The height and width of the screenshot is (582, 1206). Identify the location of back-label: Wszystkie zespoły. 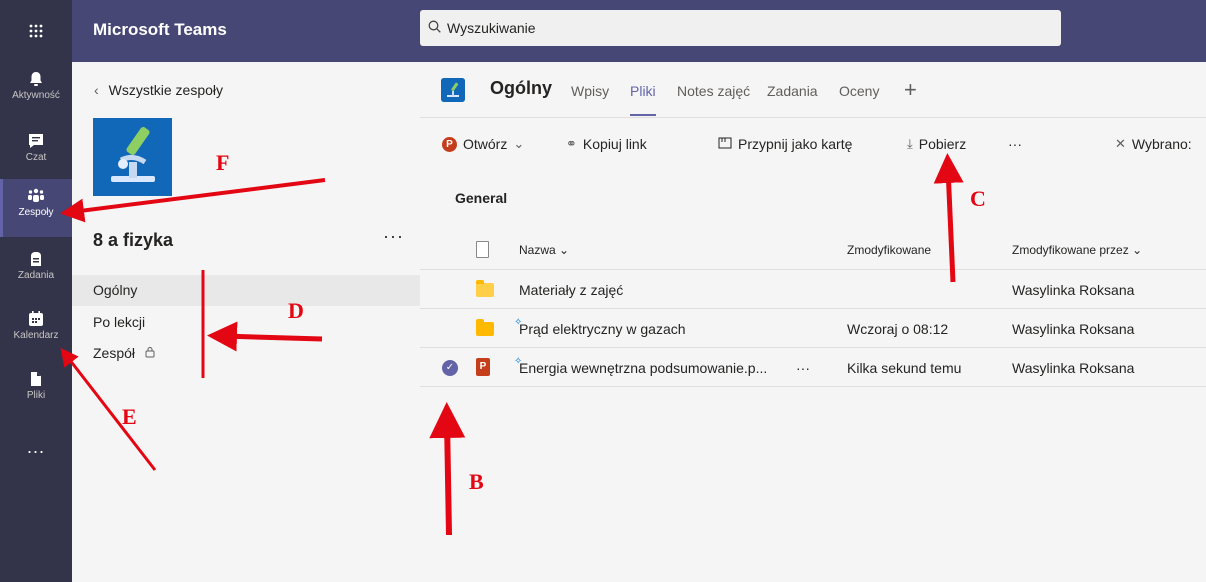
(166, 90).